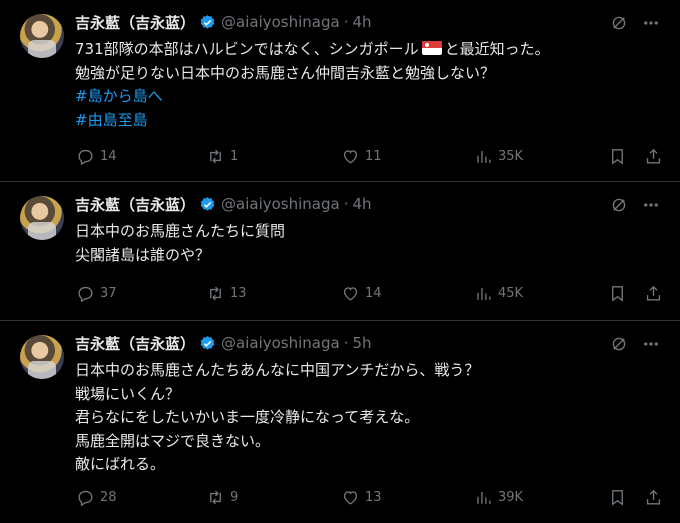 This screenshot has width=680, height=523. Describe the element at coordinates (108, 156) in the screenshot. I see `reply-count: 14` at that location.